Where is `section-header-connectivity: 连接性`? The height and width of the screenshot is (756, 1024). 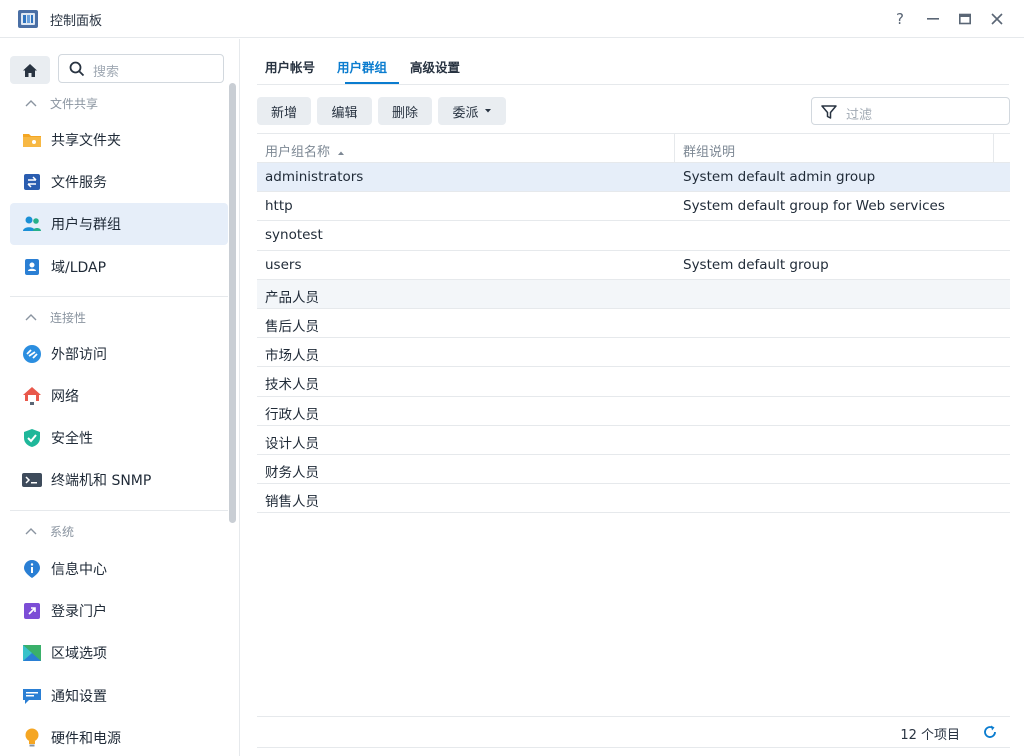 section-header-connectivity: 连接性 is located at coordinates (55, 317).